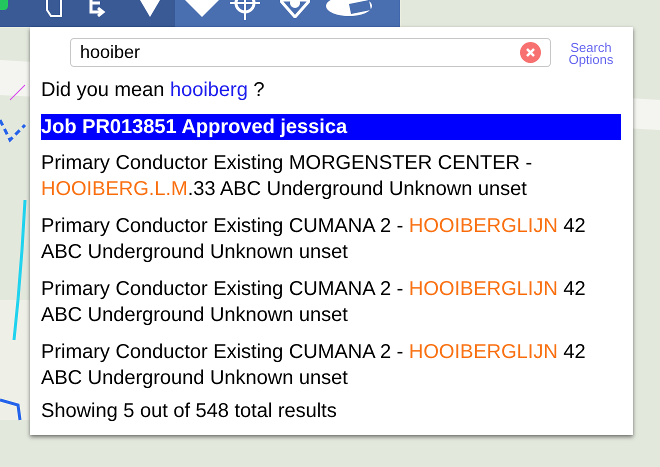  Describe the element at coordinates (331, 176) in the screenshot. I see `result-item: Primary Conductor Existing MORGENSTER CENTER - HOOIBERG.L.M.33 ABC Underground Unknown unset` at that location.